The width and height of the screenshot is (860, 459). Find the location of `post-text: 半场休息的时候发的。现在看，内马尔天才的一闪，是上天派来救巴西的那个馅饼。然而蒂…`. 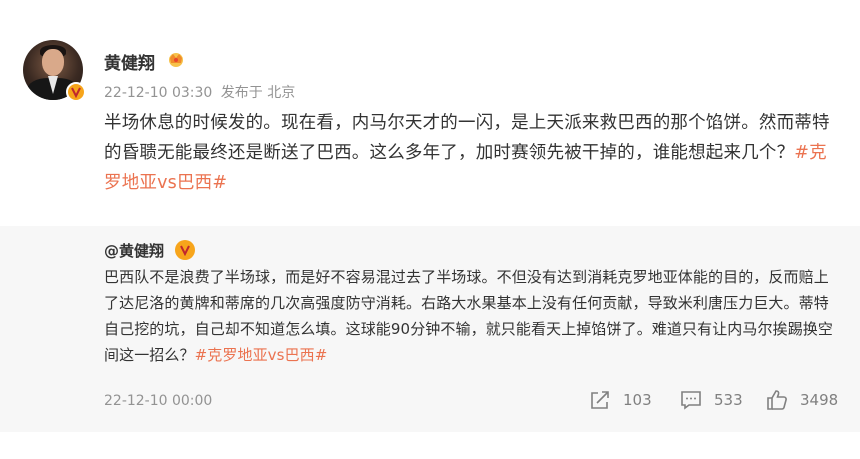

post-text: 半场休息的时候发的。现在看，内马尔天才的一闪，是上天派来救巴西的那个馅饼。然而蒂… is located at coordinates (467, 138).